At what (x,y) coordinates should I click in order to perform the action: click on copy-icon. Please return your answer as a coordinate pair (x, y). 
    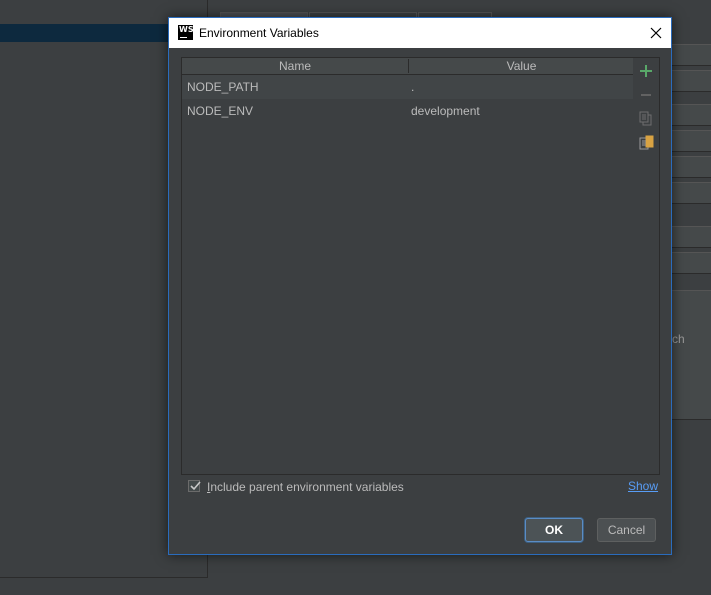
    Looking at the image, I should click on (645, 118).